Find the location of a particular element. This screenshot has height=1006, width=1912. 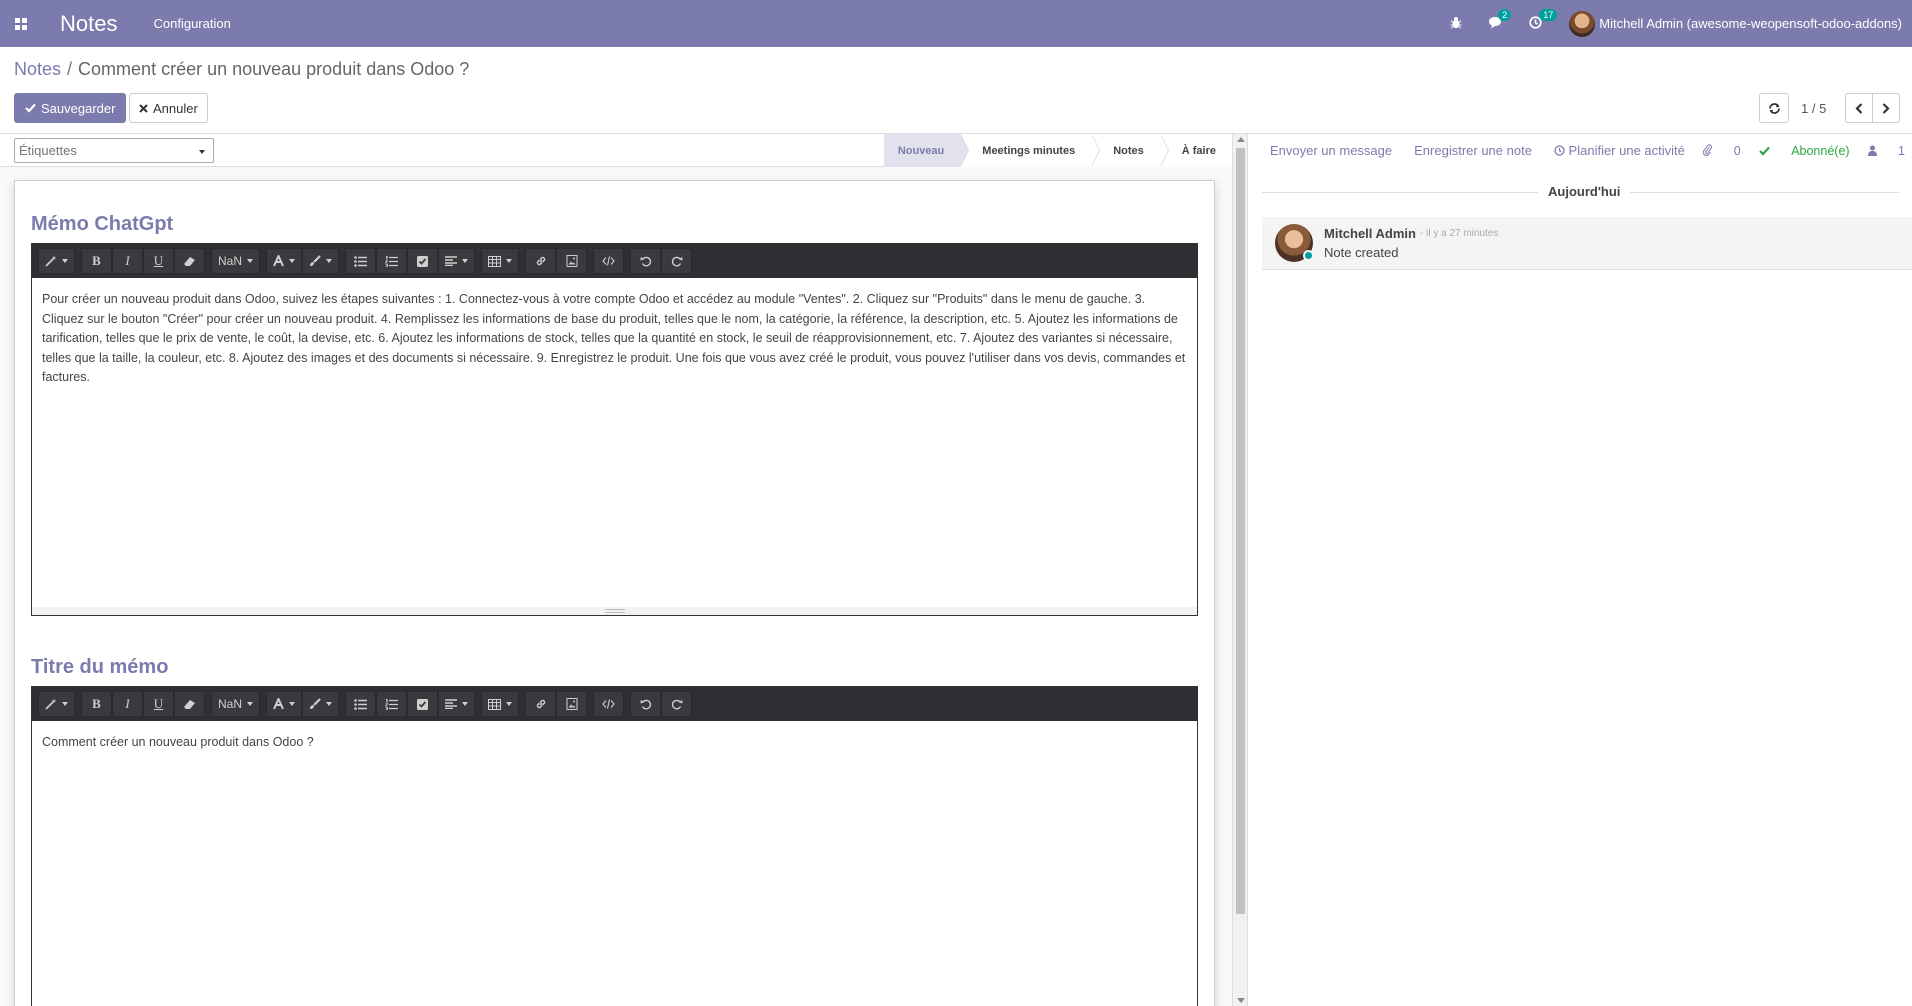

pager-next-button is located at coordinates (1886, 108).